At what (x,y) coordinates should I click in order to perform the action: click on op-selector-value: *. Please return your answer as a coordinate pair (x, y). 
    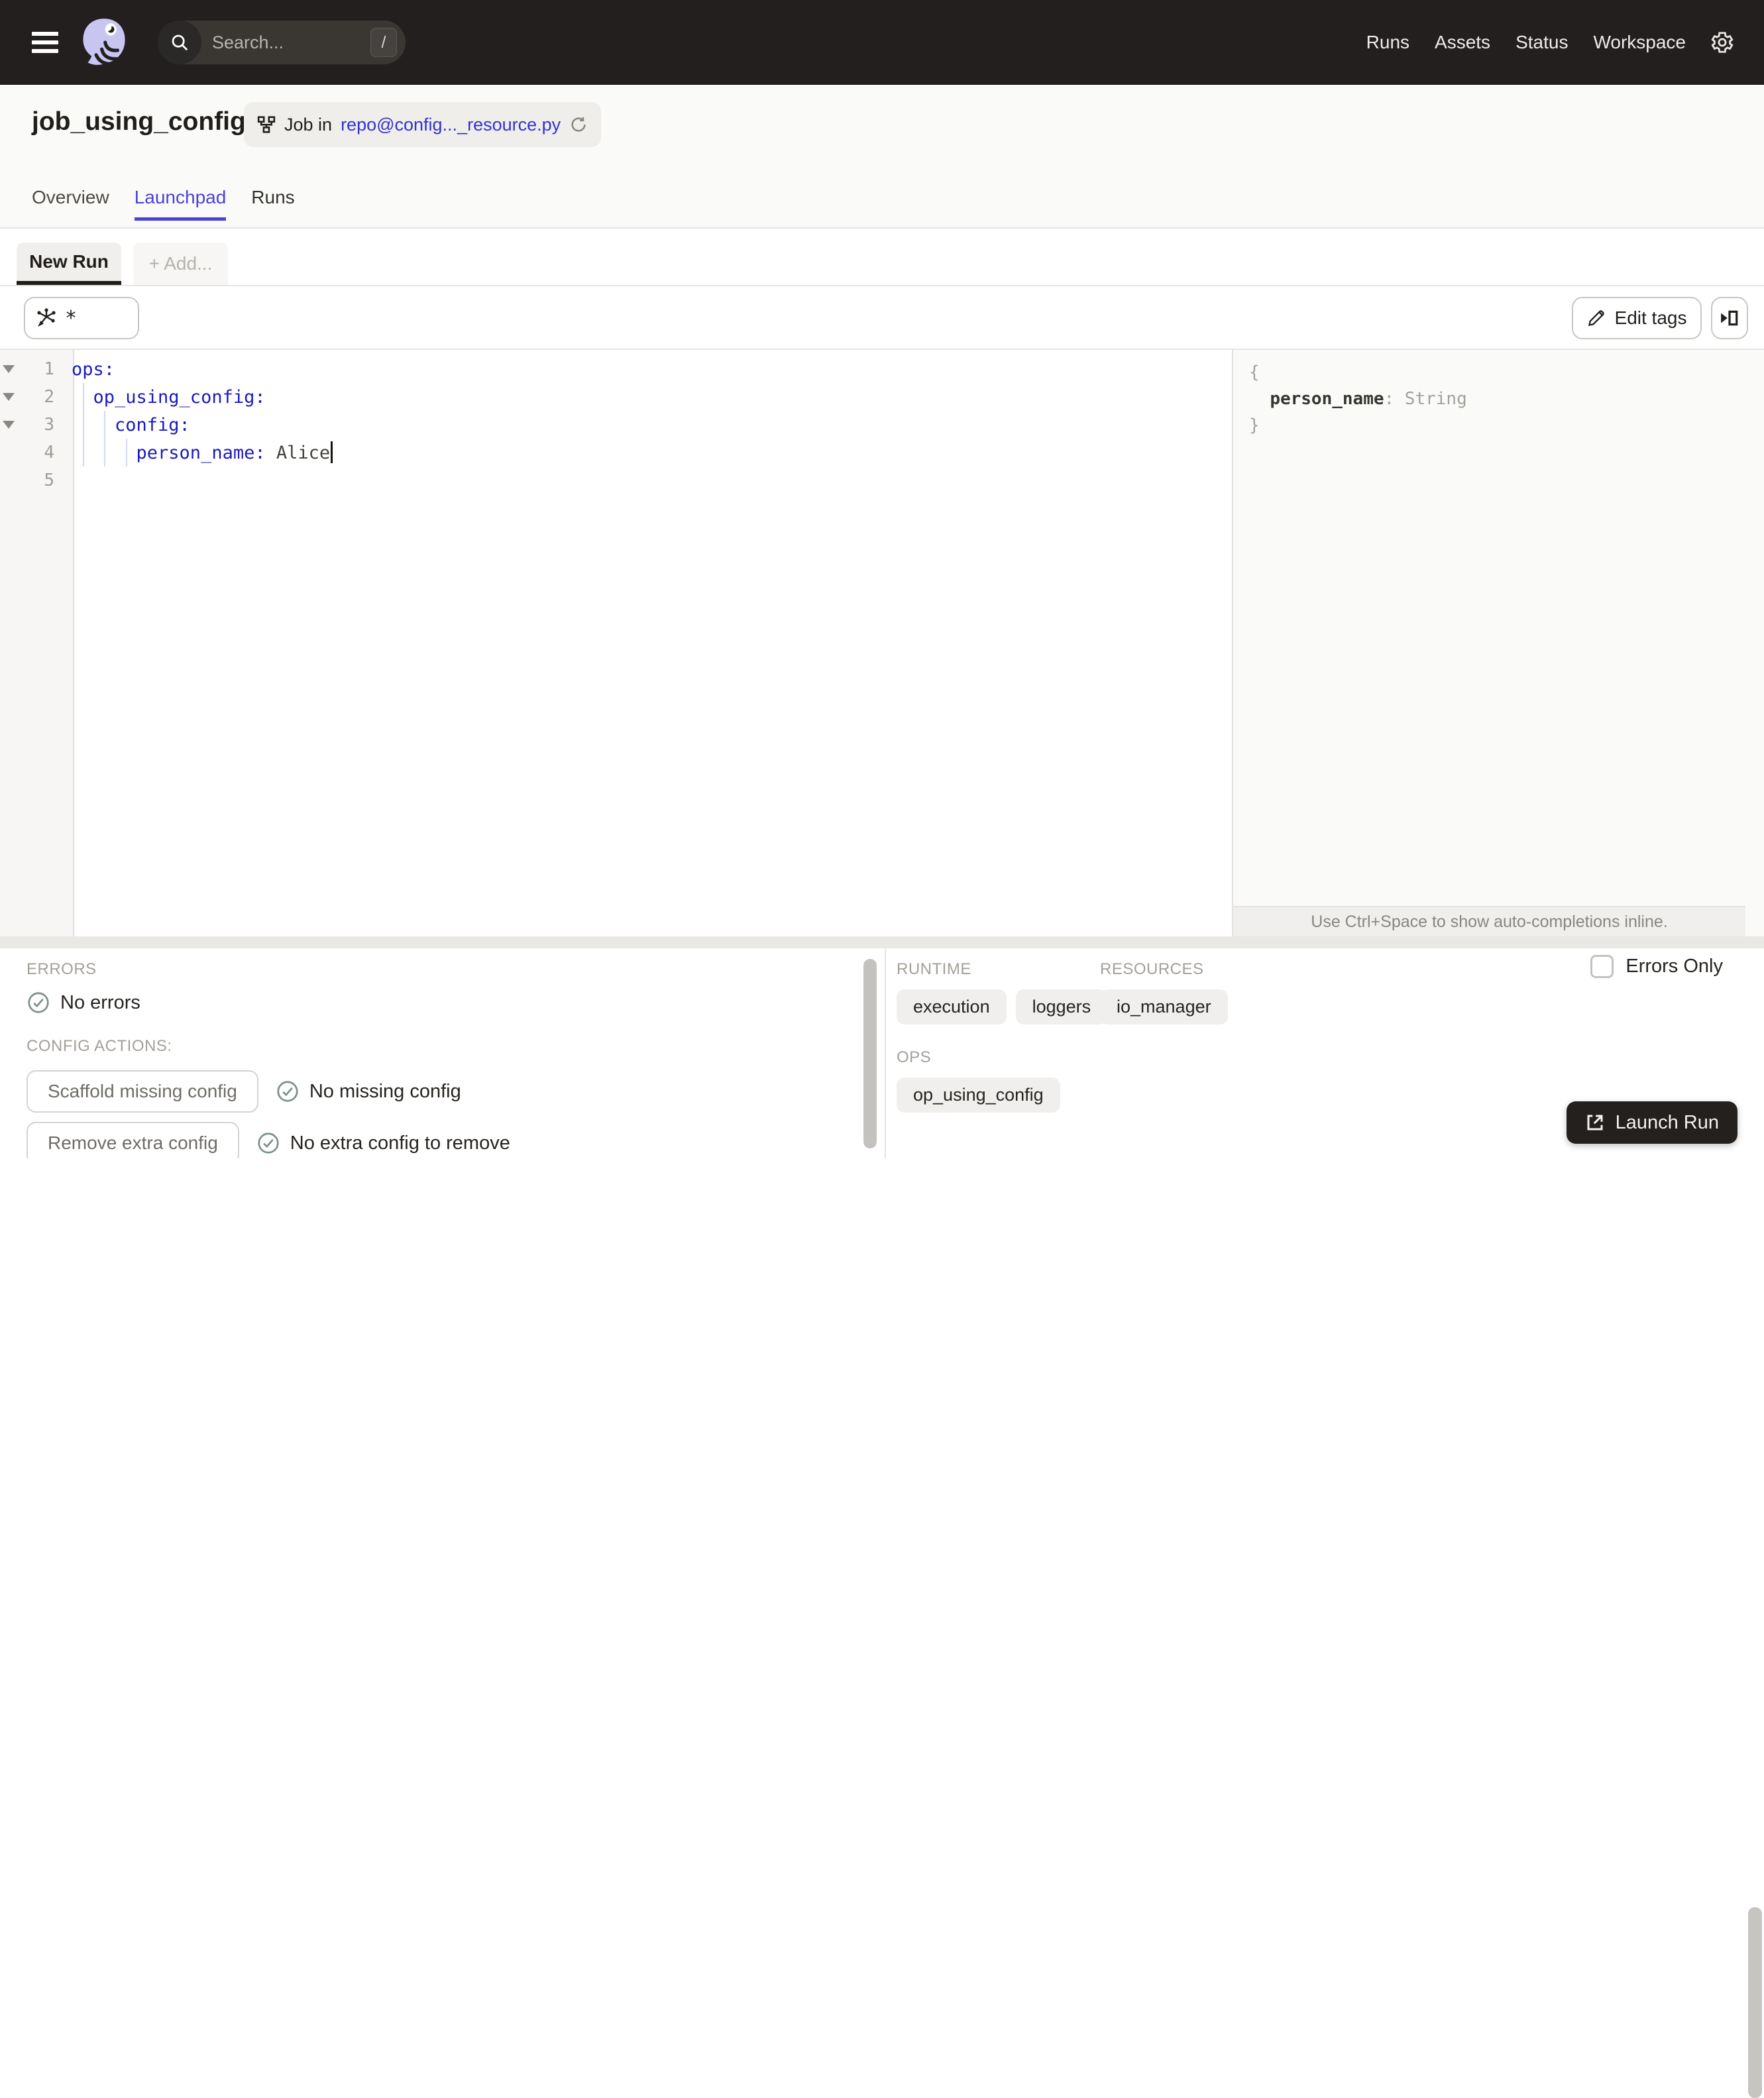
    Looking at the image, I should click on (71, 318).